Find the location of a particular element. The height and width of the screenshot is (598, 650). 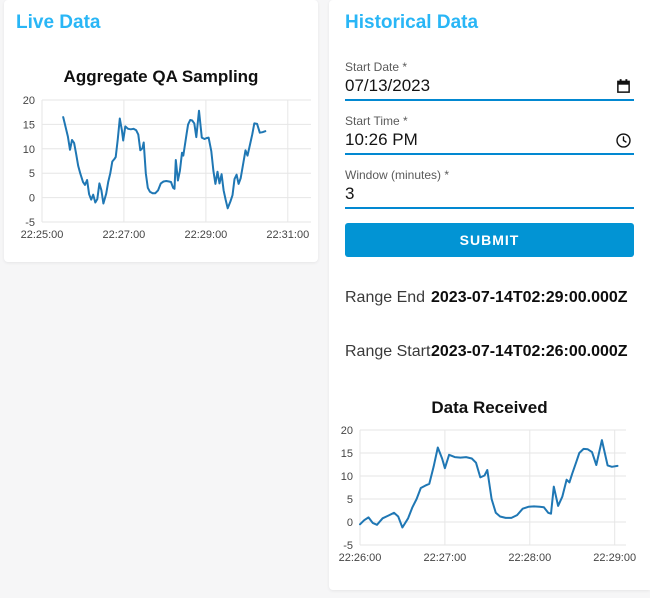

live-chart-title: Aggregate QA Sampling is located at coordinates (161, 76).